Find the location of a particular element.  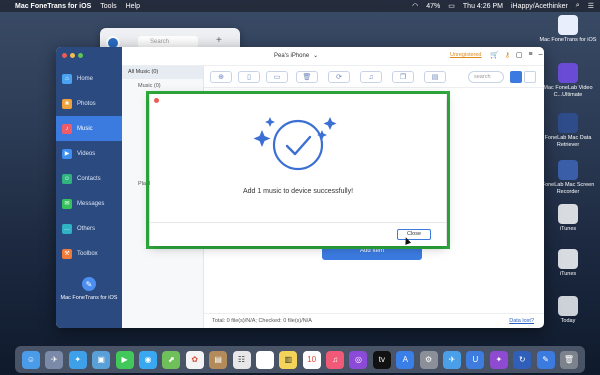

sidebar-item-contacts: ☺ Contacts is located at coordinates (89, 178).